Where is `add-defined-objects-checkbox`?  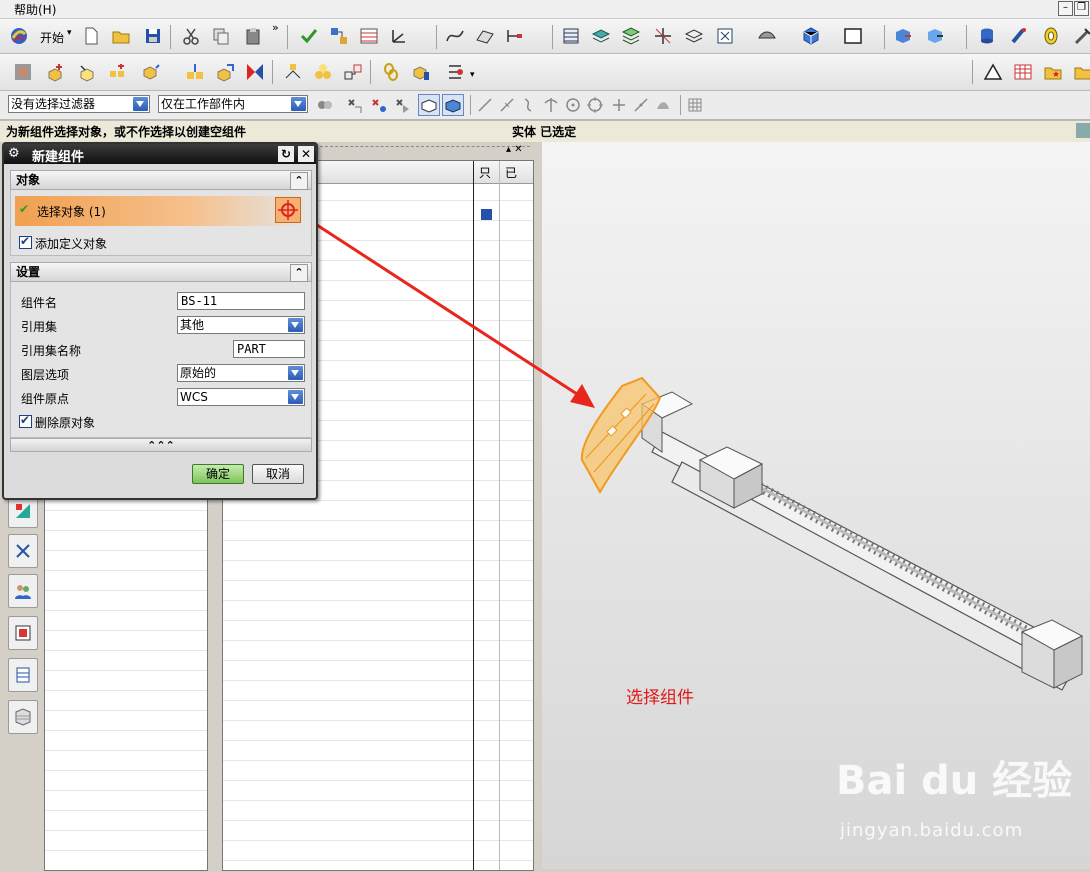 add-defined-objects-checkbox is located at coordinates (25, 241).